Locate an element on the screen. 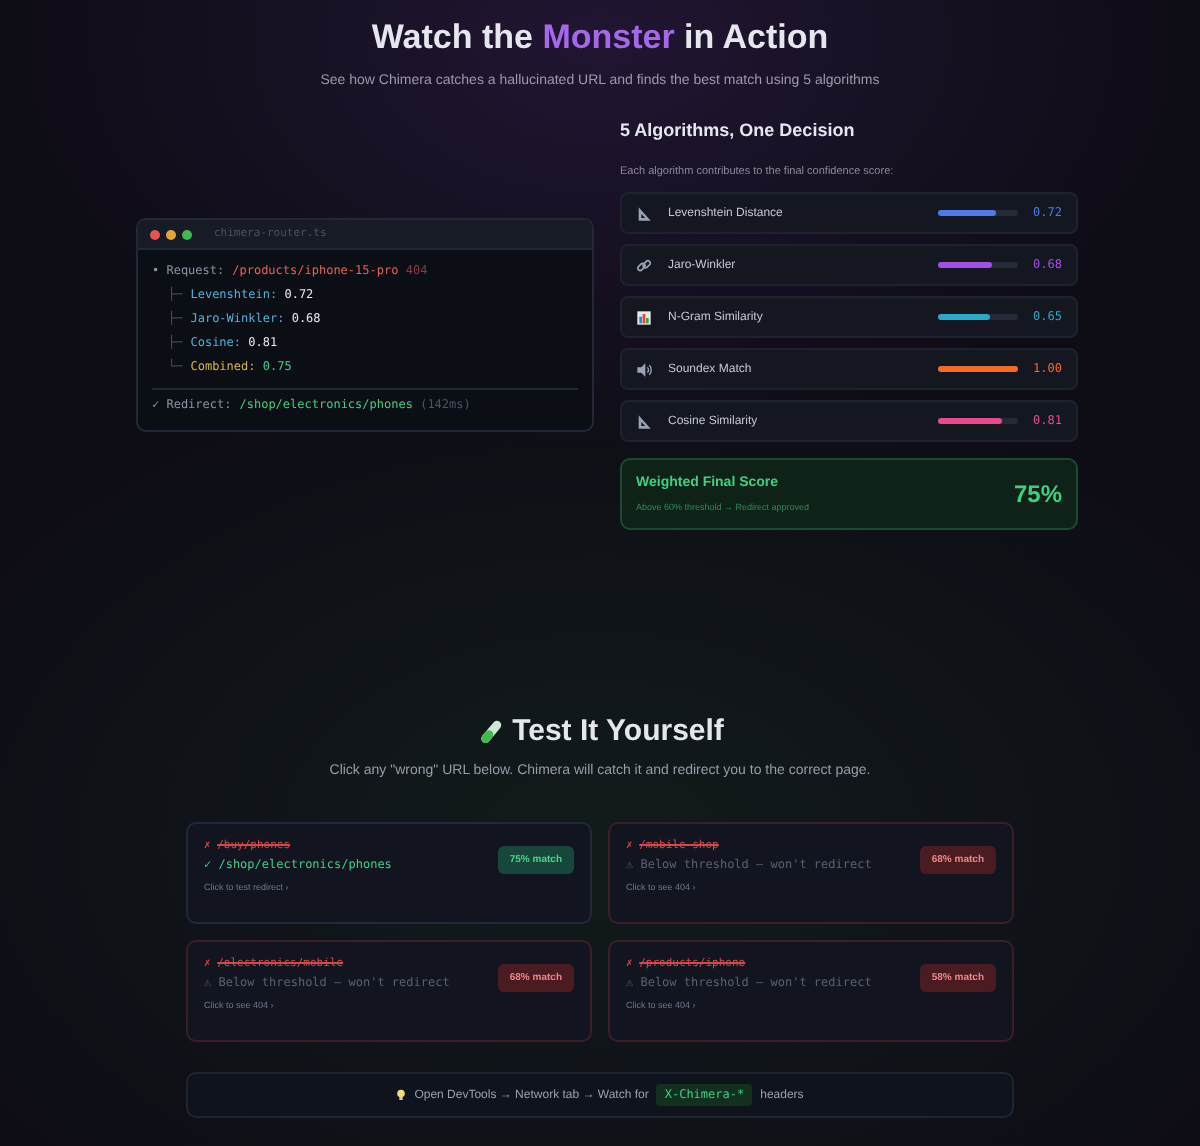 This screenshot has width=1200, height=1146. maximize-dot-icon is located at coordinates (187, 234).